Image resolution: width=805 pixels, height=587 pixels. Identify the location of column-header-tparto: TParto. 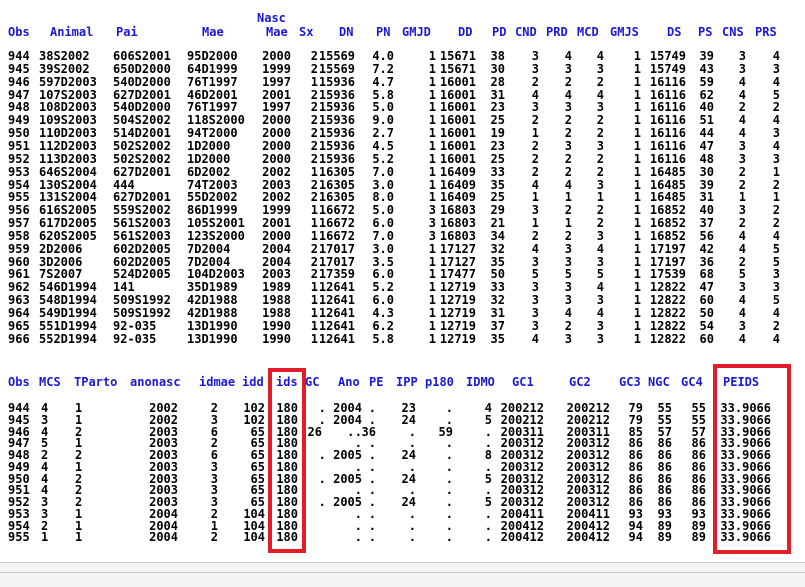
(96, 382).